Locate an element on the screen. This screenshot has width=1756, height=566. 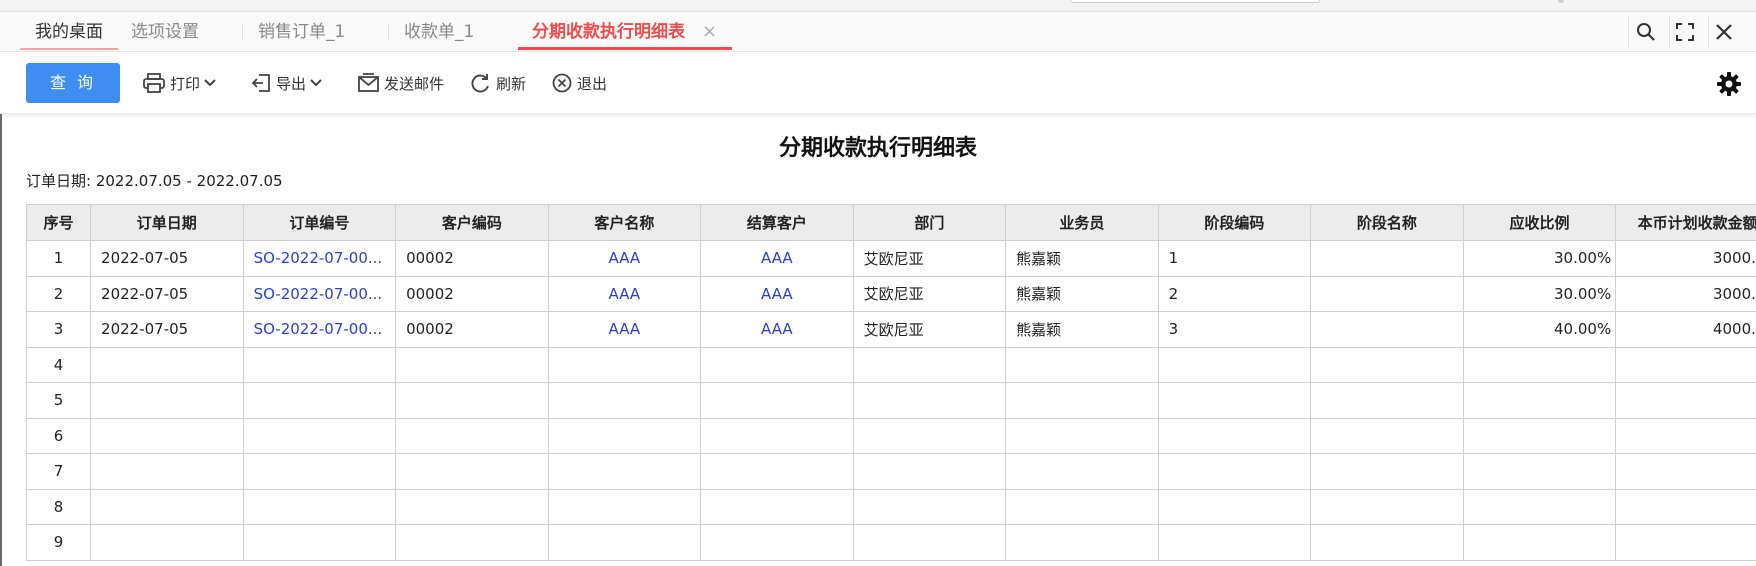
cell-order-date is located at coordinates (167, 435).